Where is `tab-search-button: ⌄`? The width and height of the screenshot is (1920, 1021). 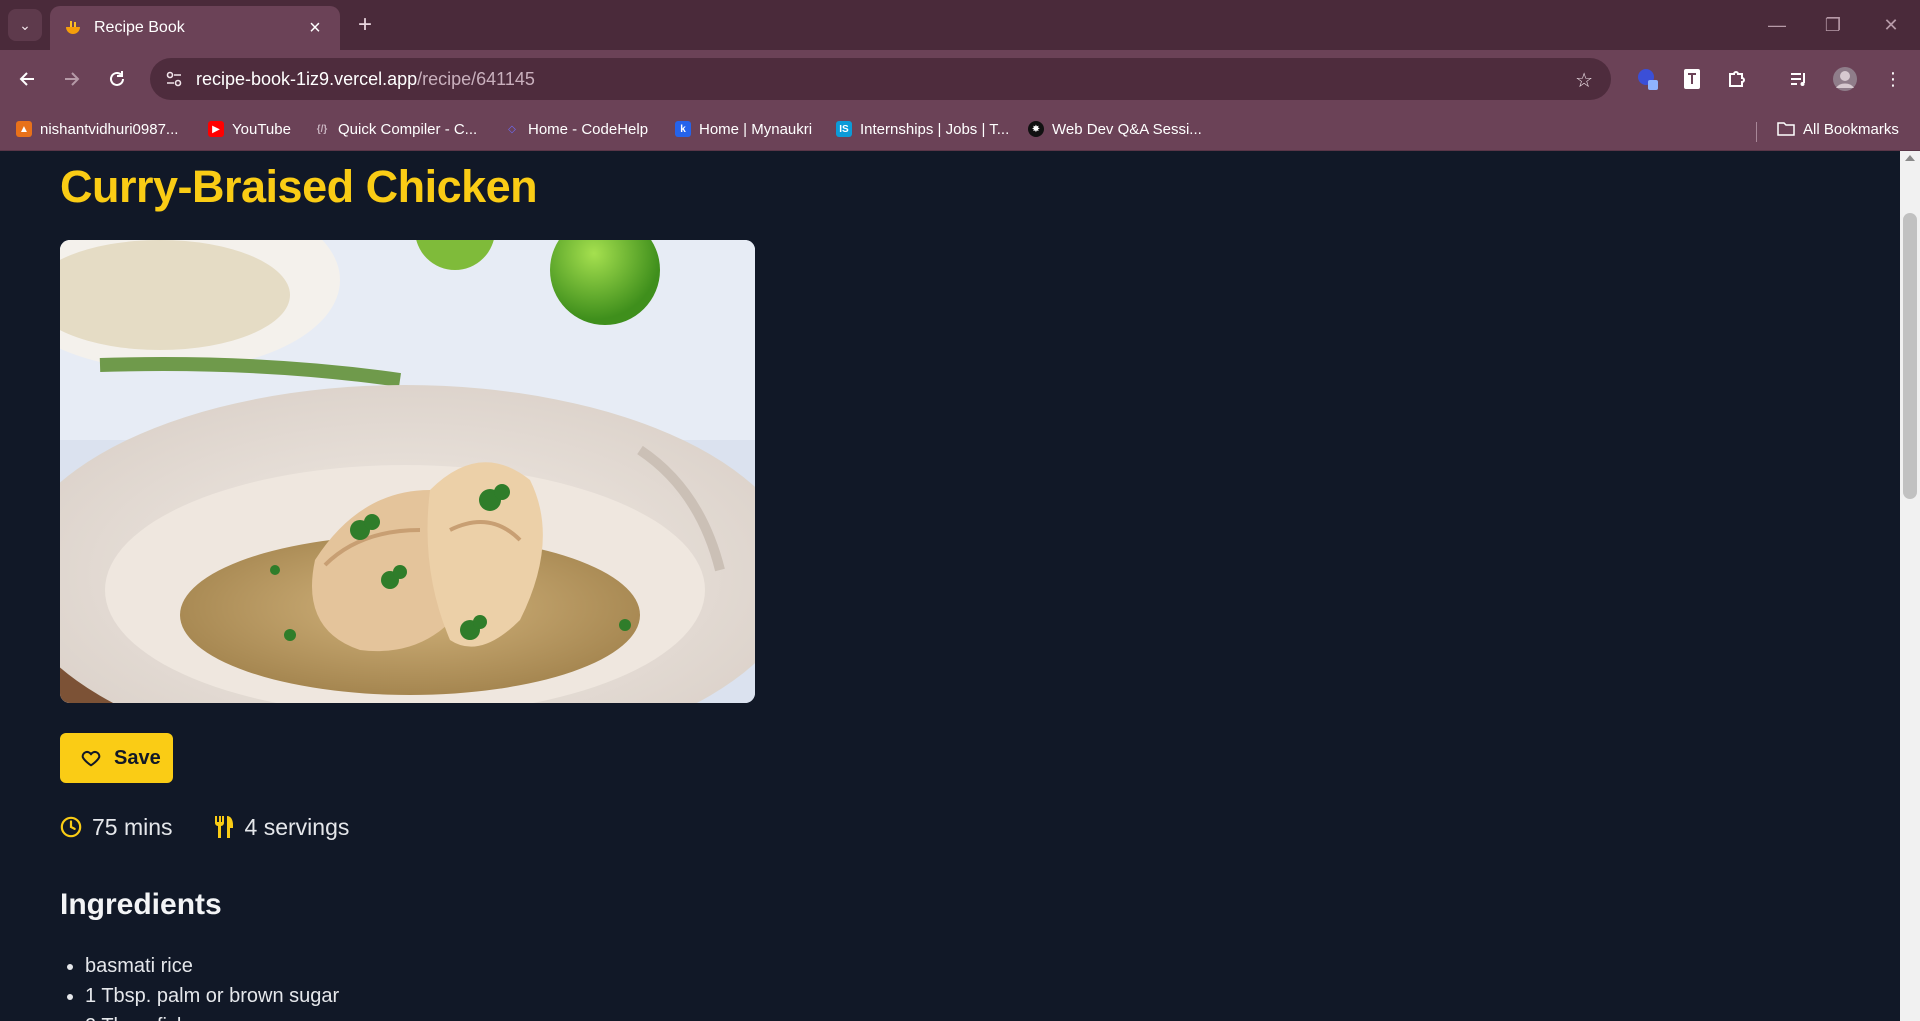
tab-search-button: ⌄ is located at coordinates (25, 25).